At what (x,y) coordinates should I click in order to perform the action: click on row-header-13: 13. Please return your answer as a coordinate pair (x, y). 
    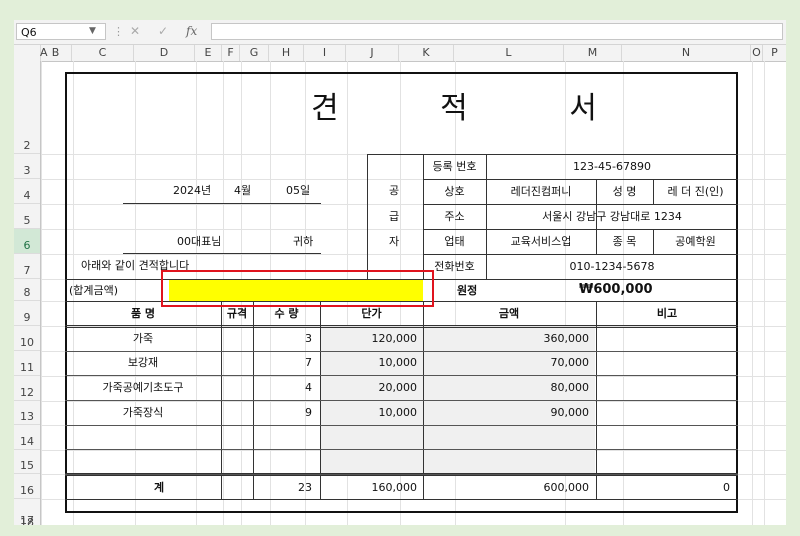
    Looking at the image, I should click on (27, 413).